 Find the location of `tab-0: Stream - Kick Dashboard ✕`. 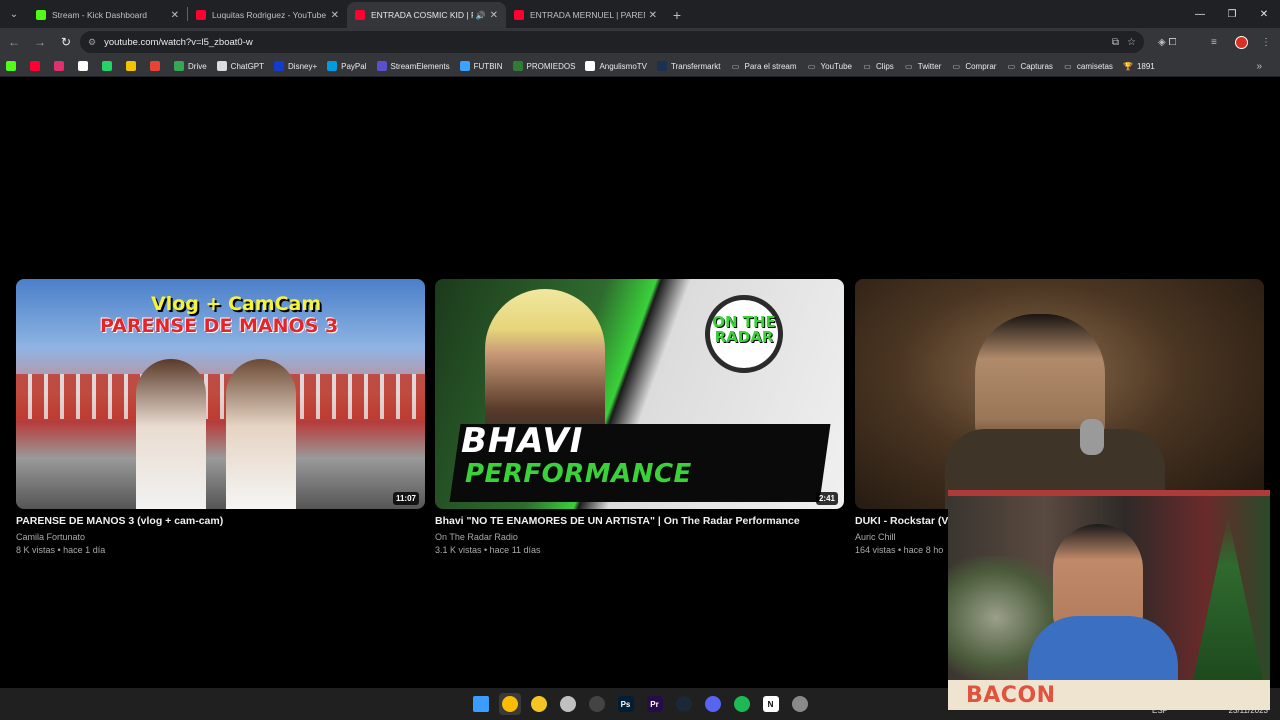

tab-0: Stream - Kick Dashboard ✕ is located at coordinates (107, 15).